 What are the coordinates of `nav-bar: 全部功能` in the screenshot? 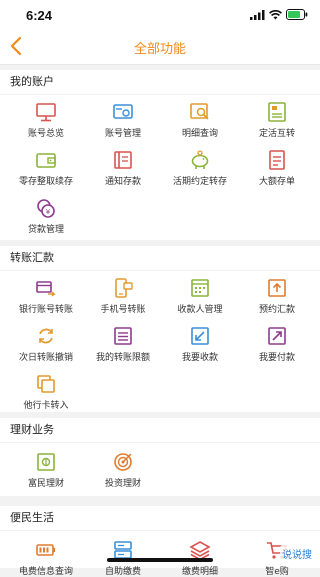 It's located at (160, 47).